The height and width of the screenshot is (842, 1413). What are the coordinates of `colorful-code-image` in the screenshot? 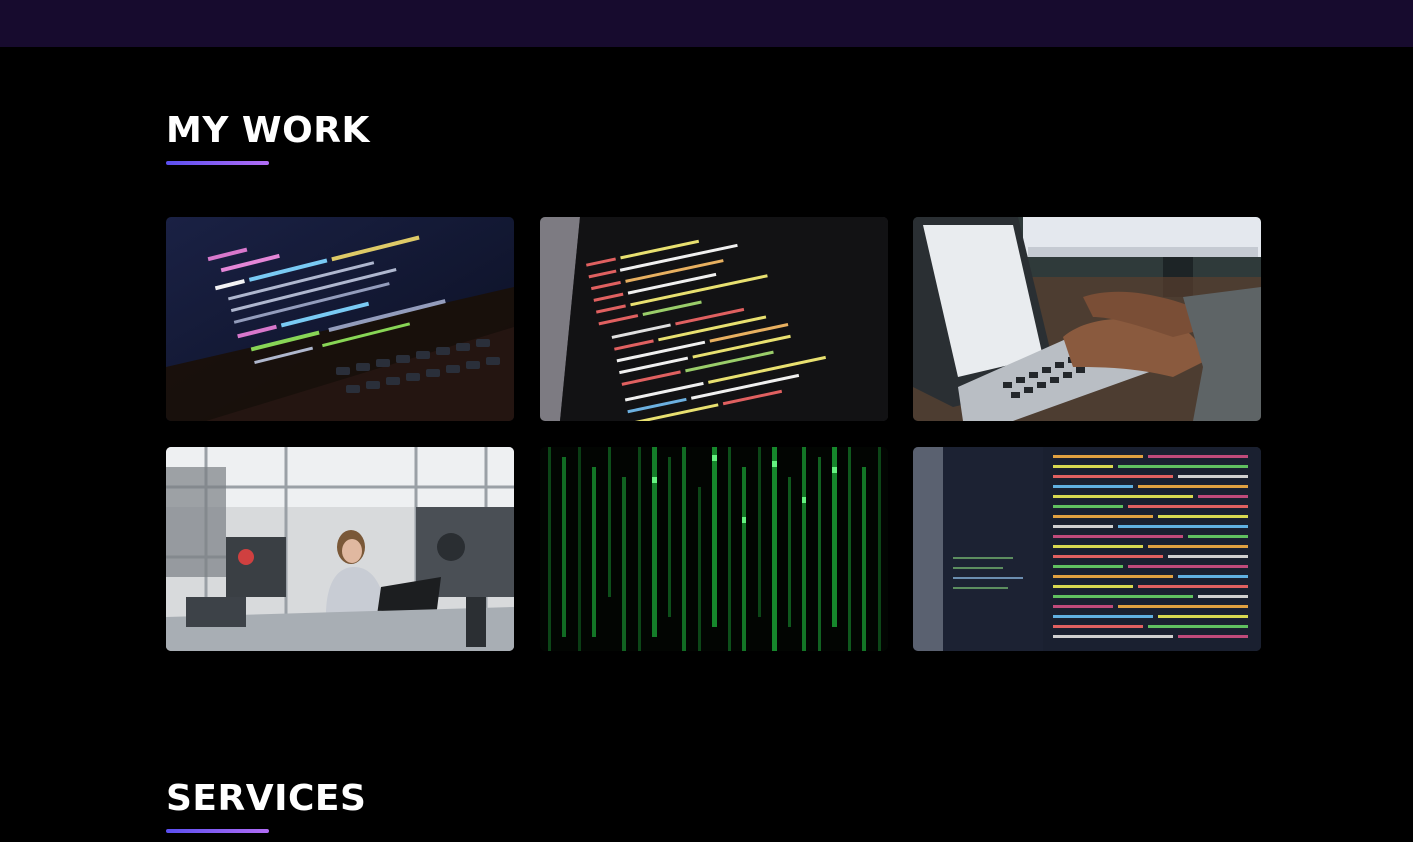 It's located at (1087, 549).